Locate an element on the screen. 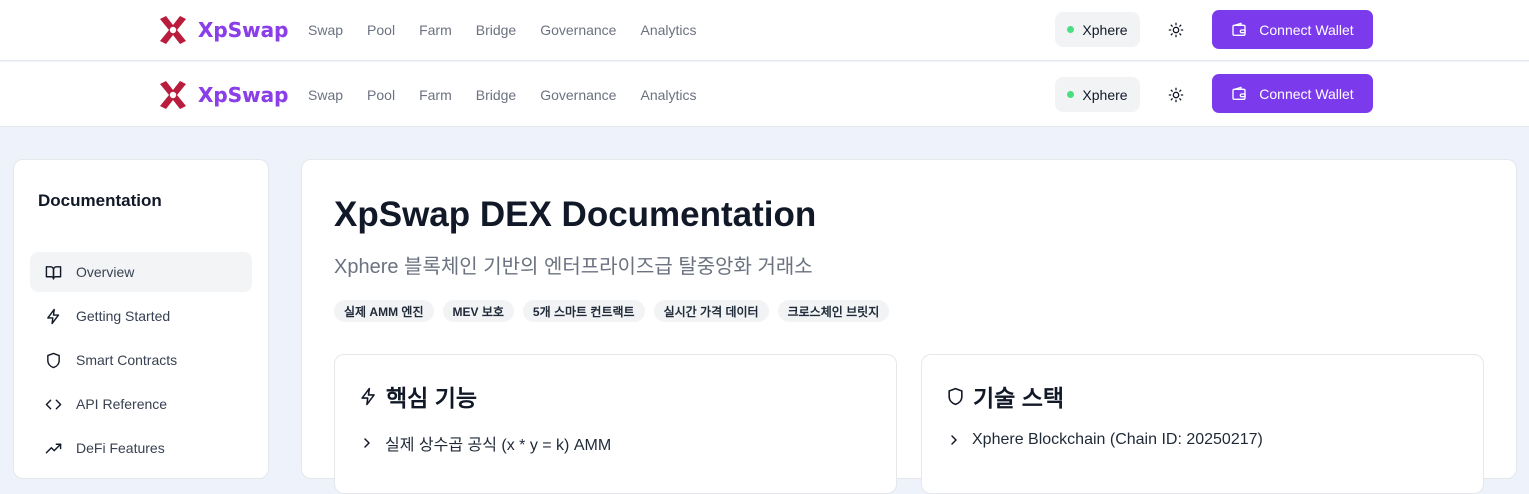 This screenshot has width=1529, height=494. page-title: XpSwap DEX Documentation is located at coordinates (575, 214).